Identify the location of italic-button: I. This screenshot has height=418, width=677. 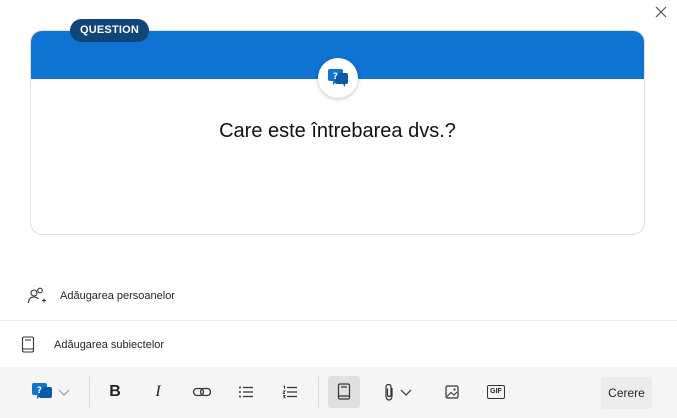
(158, 392).